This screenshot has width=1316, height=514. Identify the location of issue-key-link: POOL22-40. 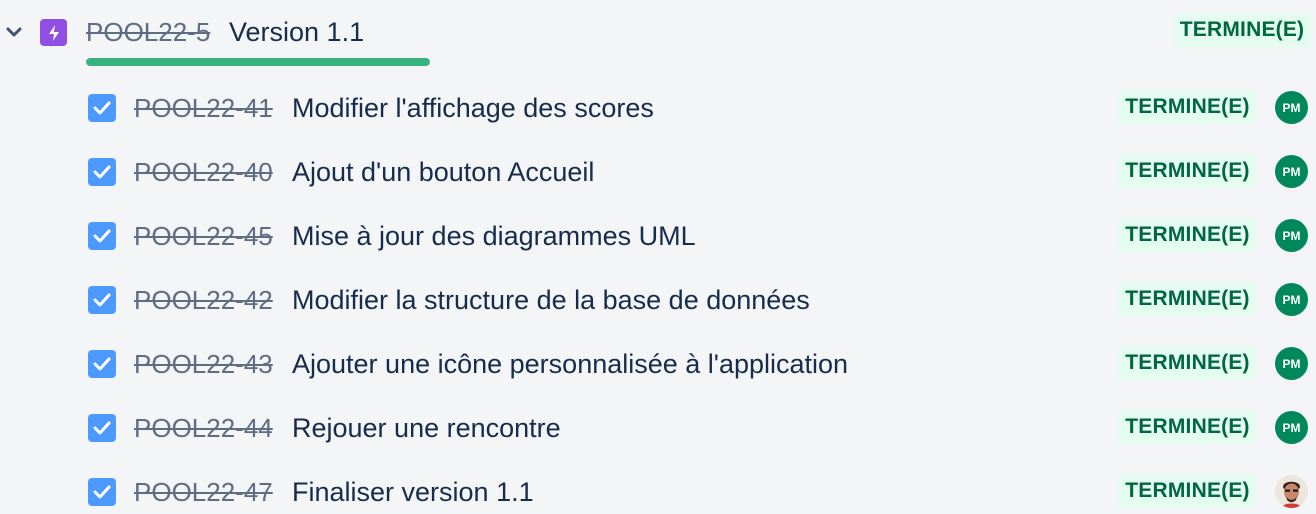
(203, 172).